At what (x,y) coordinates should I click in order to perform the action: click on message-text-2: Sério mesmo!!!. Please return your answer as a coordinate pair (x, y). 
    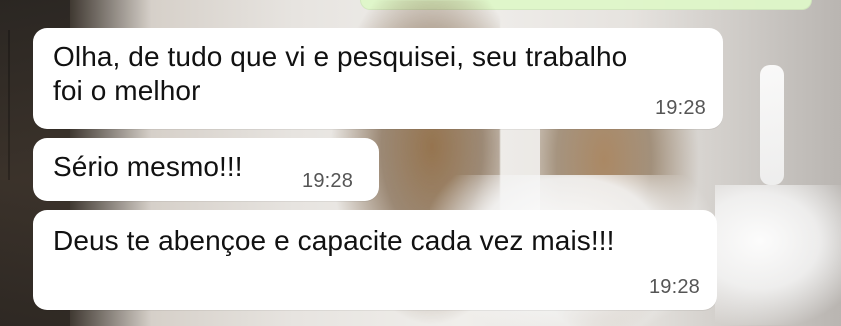
    Looking at the image, I should click on (148, 166).